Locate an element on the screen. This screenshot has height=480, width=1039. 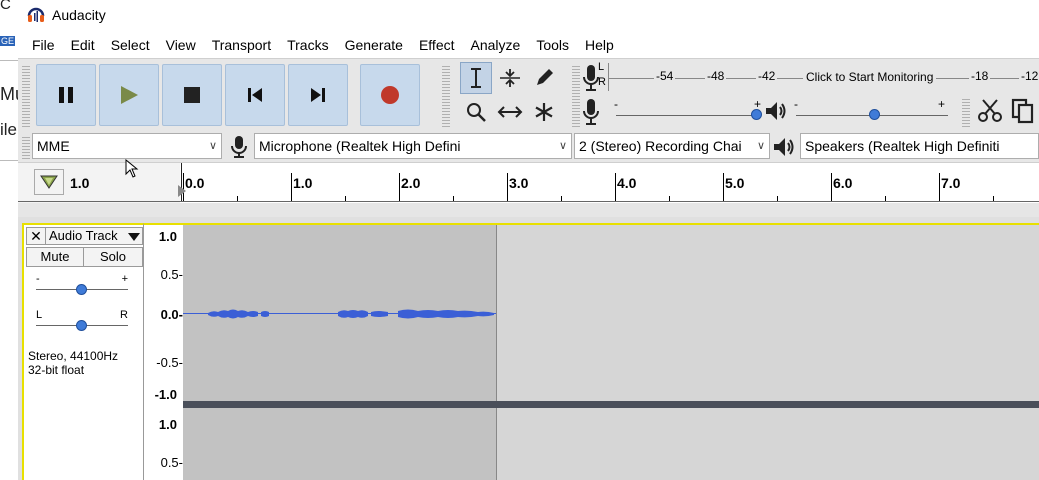
ruler-label: 6.0 is located at coordinates (843, 183).